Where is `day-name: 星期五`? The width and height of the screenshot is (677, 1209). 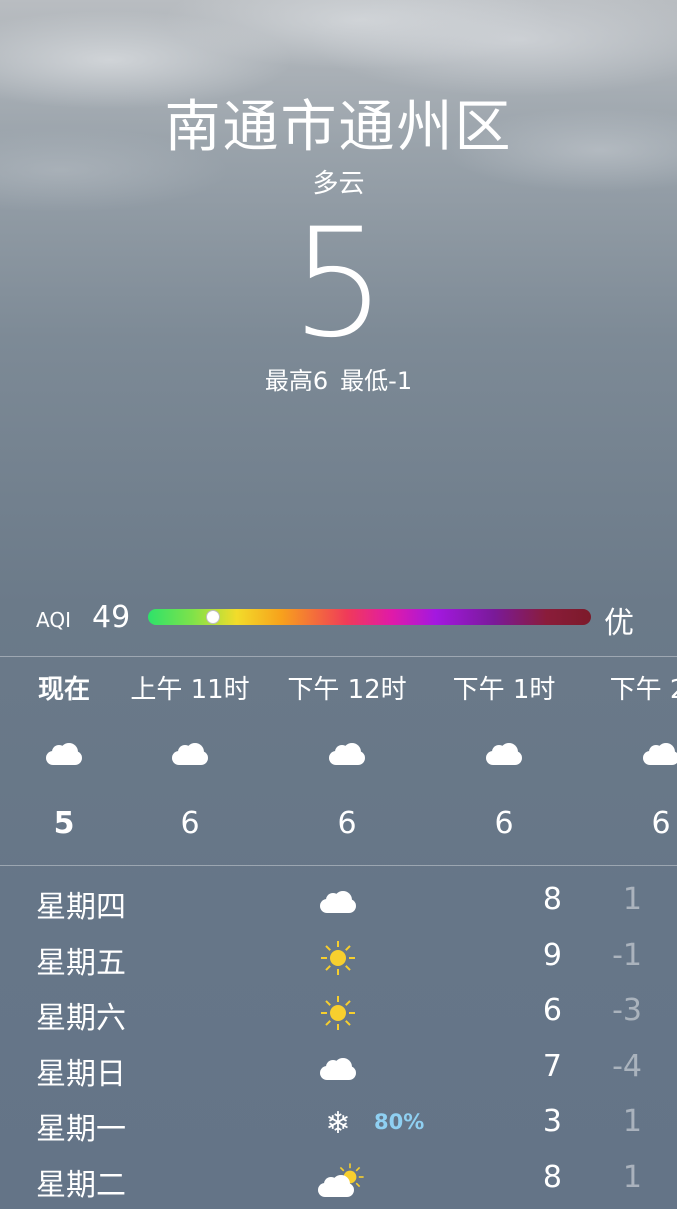
day-name: 星期五 is located at coordinates (81, 963).